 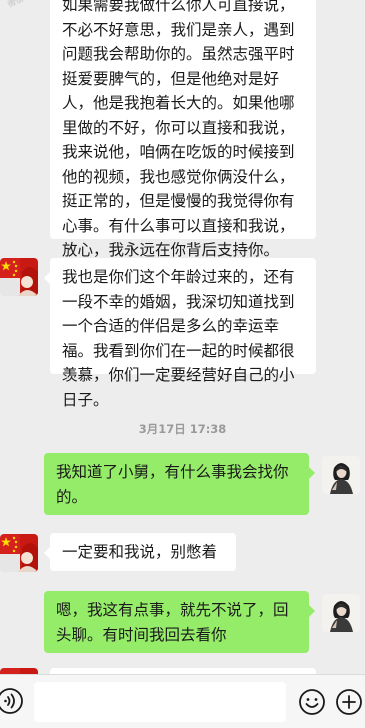 What do you see at coordinates (172, 622) in the screenshot?
I see `message-text: 嗯，我这有点事，就先不说了，回头聊。有时间我回去看你` at bounding box center [172, 622].